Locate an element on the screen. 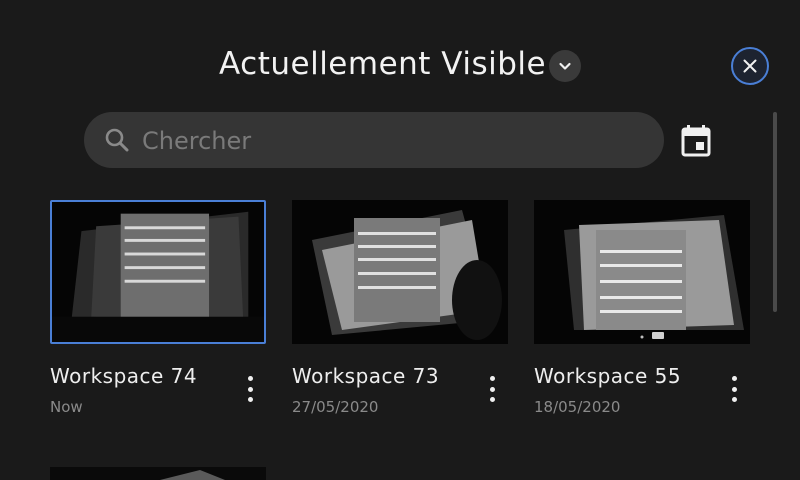 The width and height of the screenshot is (800, 480). chevron-down-icon is located at coordinates (565, 66).